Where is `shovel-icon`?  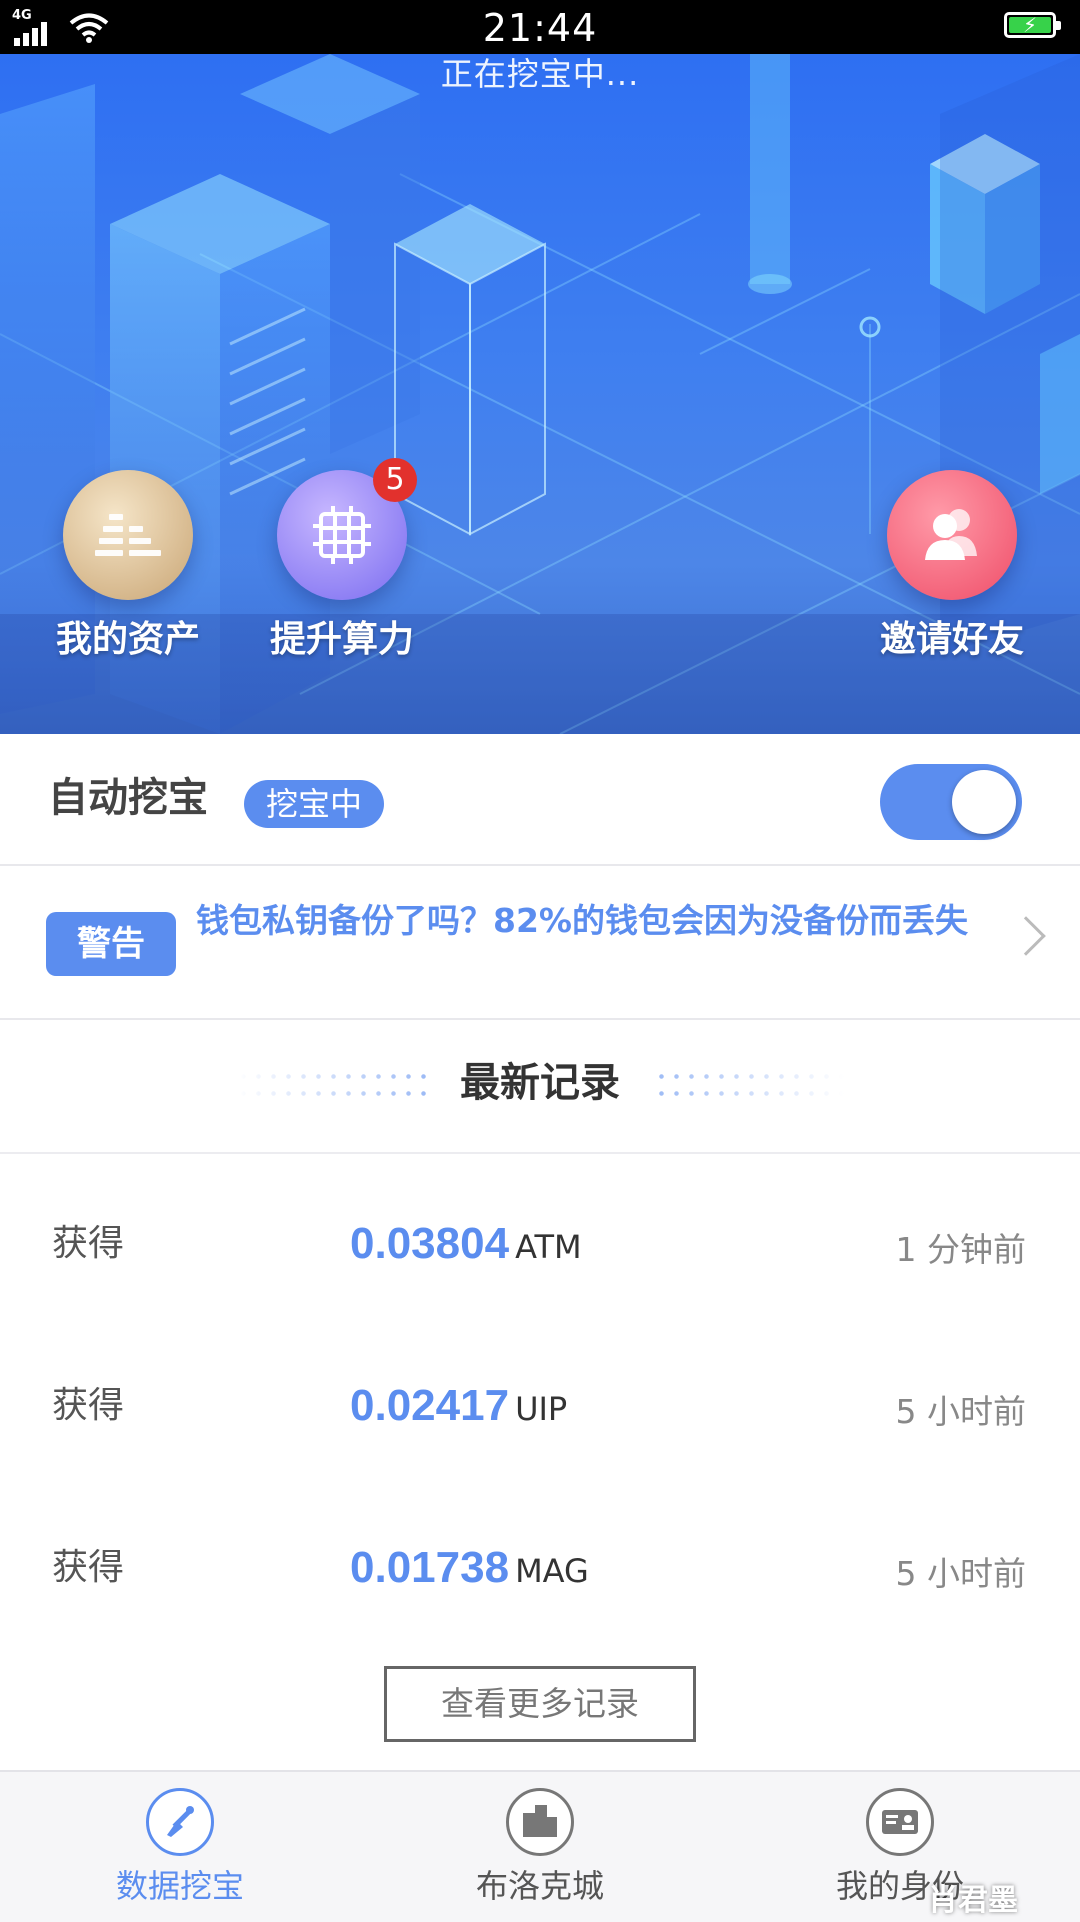
shovel-icon is located at coordinates (180, 1822).